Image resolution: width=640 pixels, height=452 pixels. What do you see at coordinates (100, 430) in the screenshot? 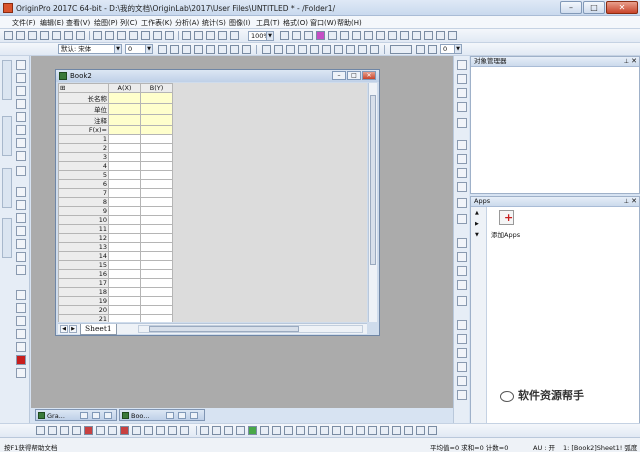
I see `pie-chart-icon` at bounding box center [100, 430].